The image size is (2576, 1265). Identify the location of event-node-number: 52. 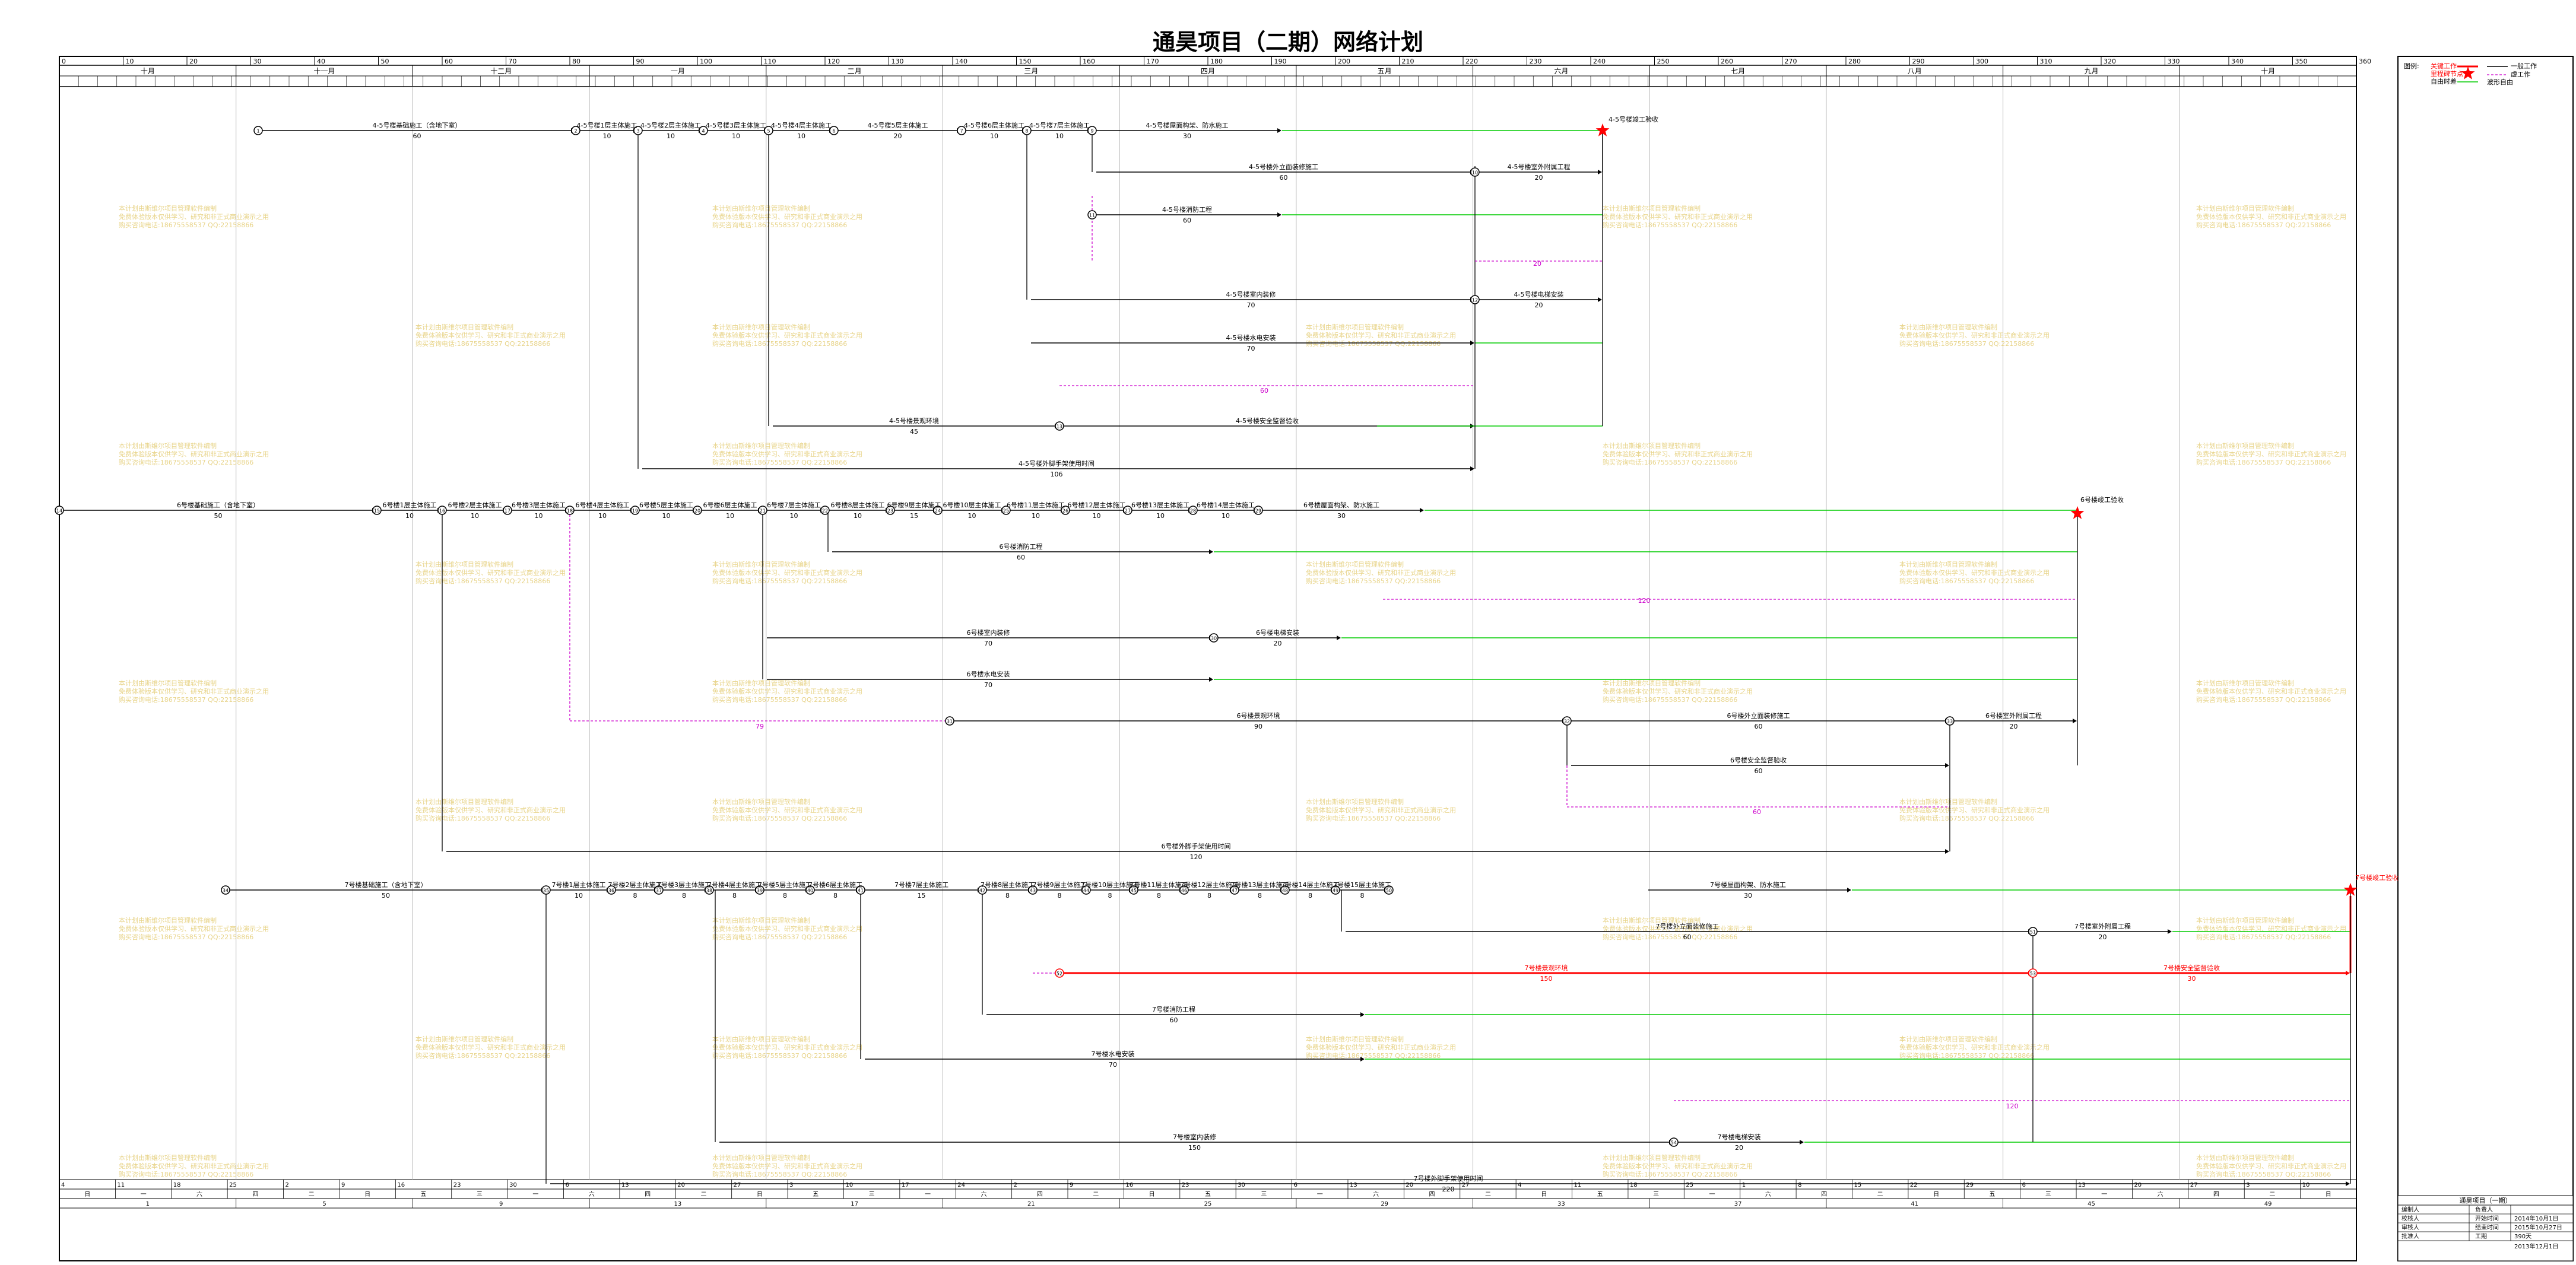
(1059, 974).